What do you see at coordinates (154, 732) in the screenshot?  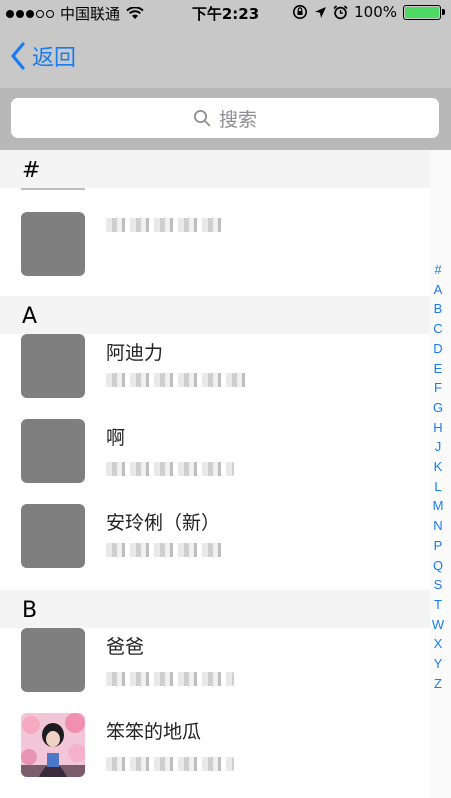 I see `contact-name: 笨笨的地瓜` at bounding box center [154, 732].